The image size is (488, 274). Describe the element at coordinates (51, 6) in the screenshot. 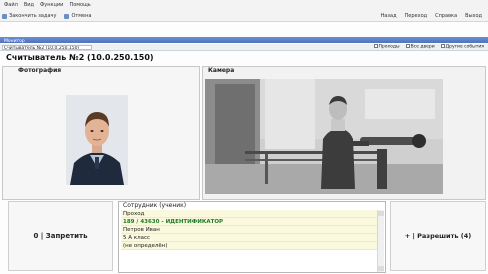

I see `menu-functions: Функции` at that location.